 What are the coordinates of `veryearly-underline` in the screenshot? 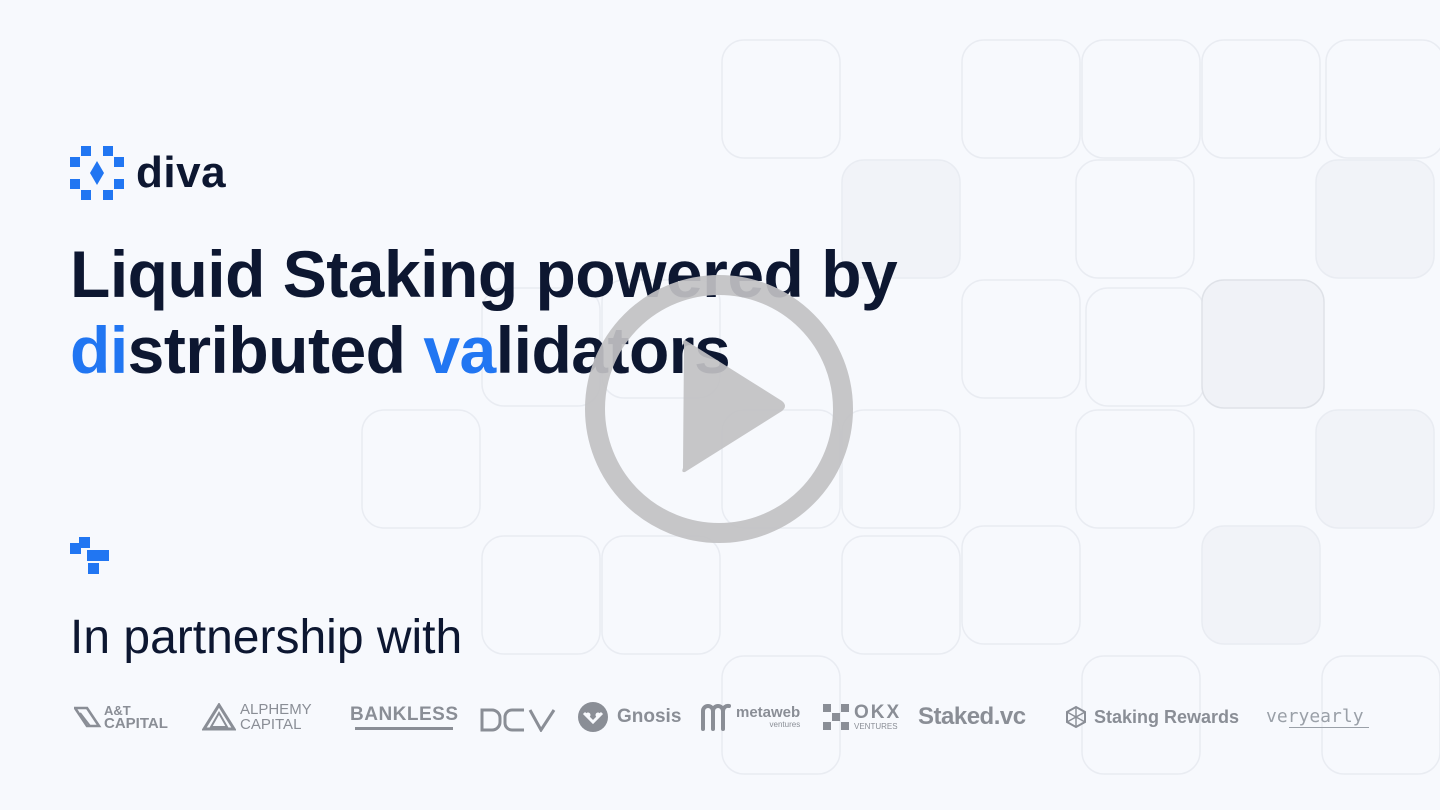 It's located at (1329, 727).